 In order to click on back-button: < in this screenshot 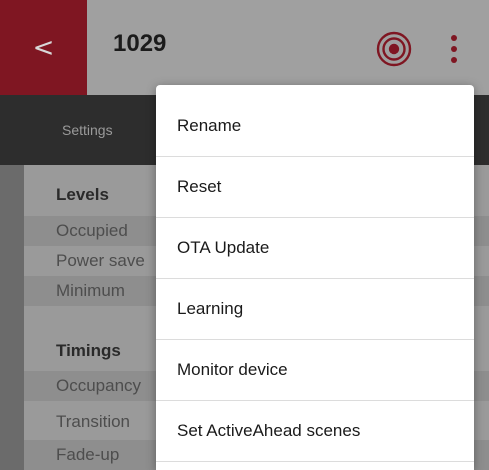, I will do `click(43, 47)`.